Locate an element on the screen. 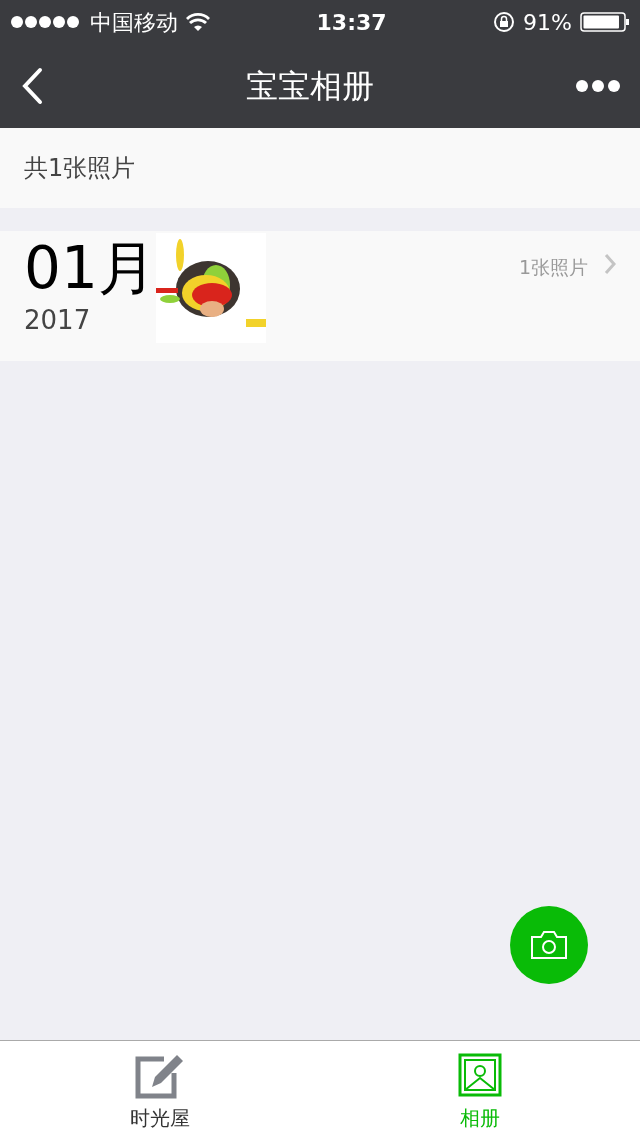 This screenshot has width=640, height=1136. back-icon is located at coordinates (32, 86).